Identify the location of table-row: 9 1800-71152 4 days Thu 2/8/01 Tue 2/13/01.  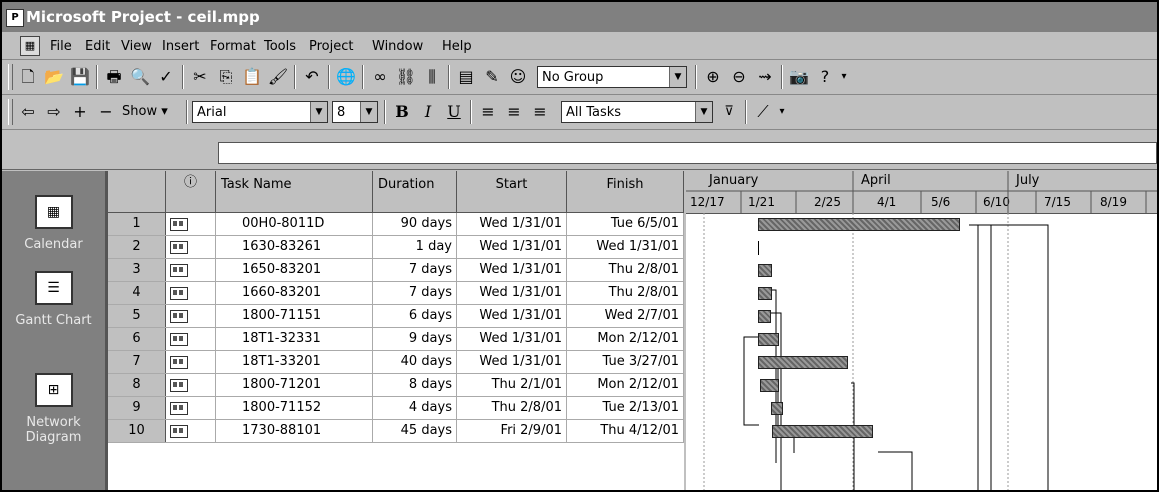
(396, 408).